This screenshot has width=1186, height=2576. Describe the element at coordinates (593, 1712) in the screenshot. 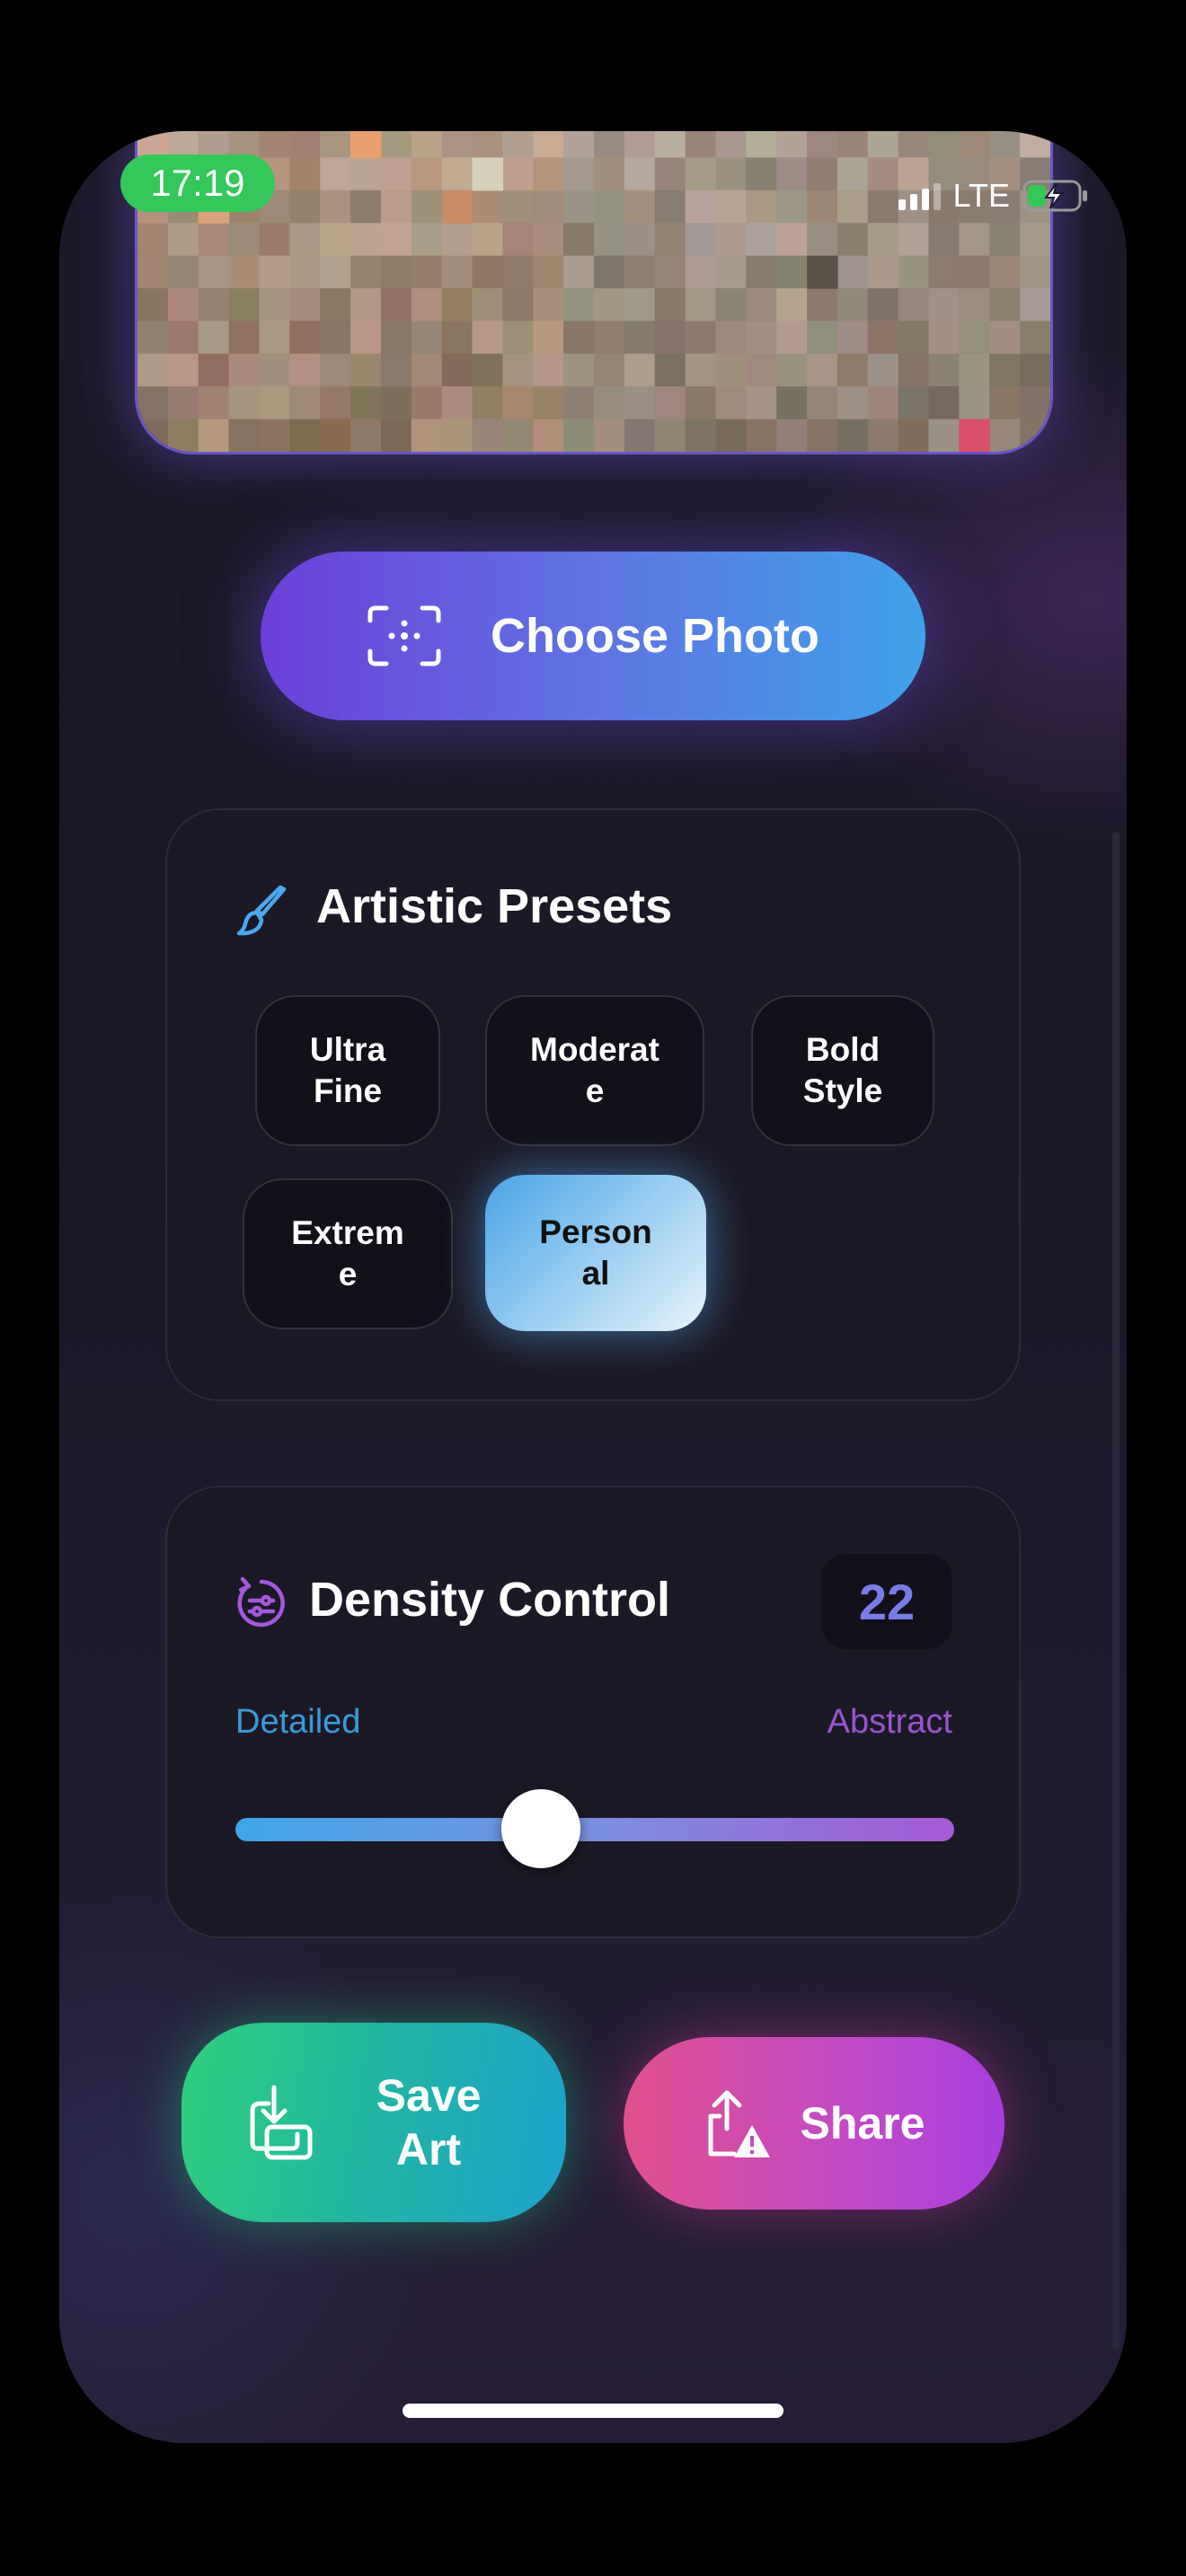

I see `density-control-card: Density Control 22 Detailed Abstract` at that location.